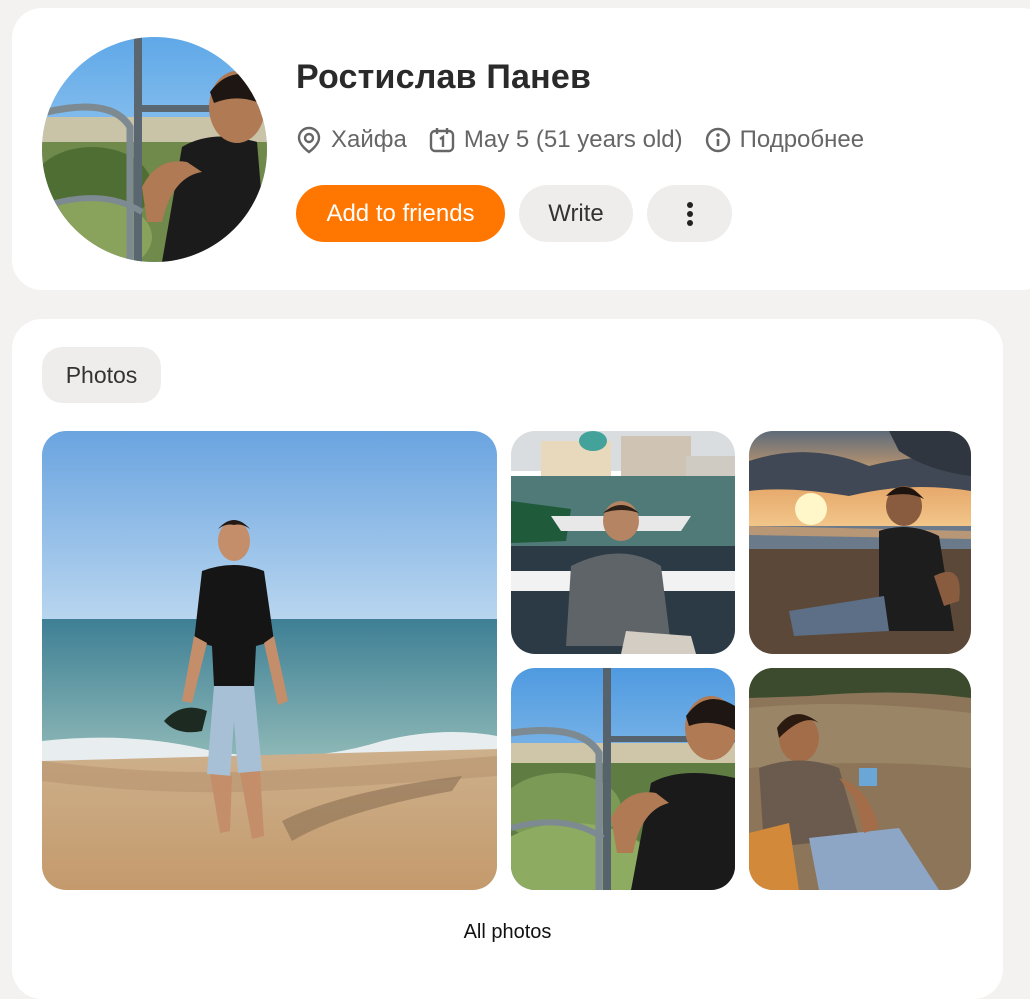 The width and height of the screenshot is (1030, 999). I want to click on location-item: Хайфа, so click(351, 140).